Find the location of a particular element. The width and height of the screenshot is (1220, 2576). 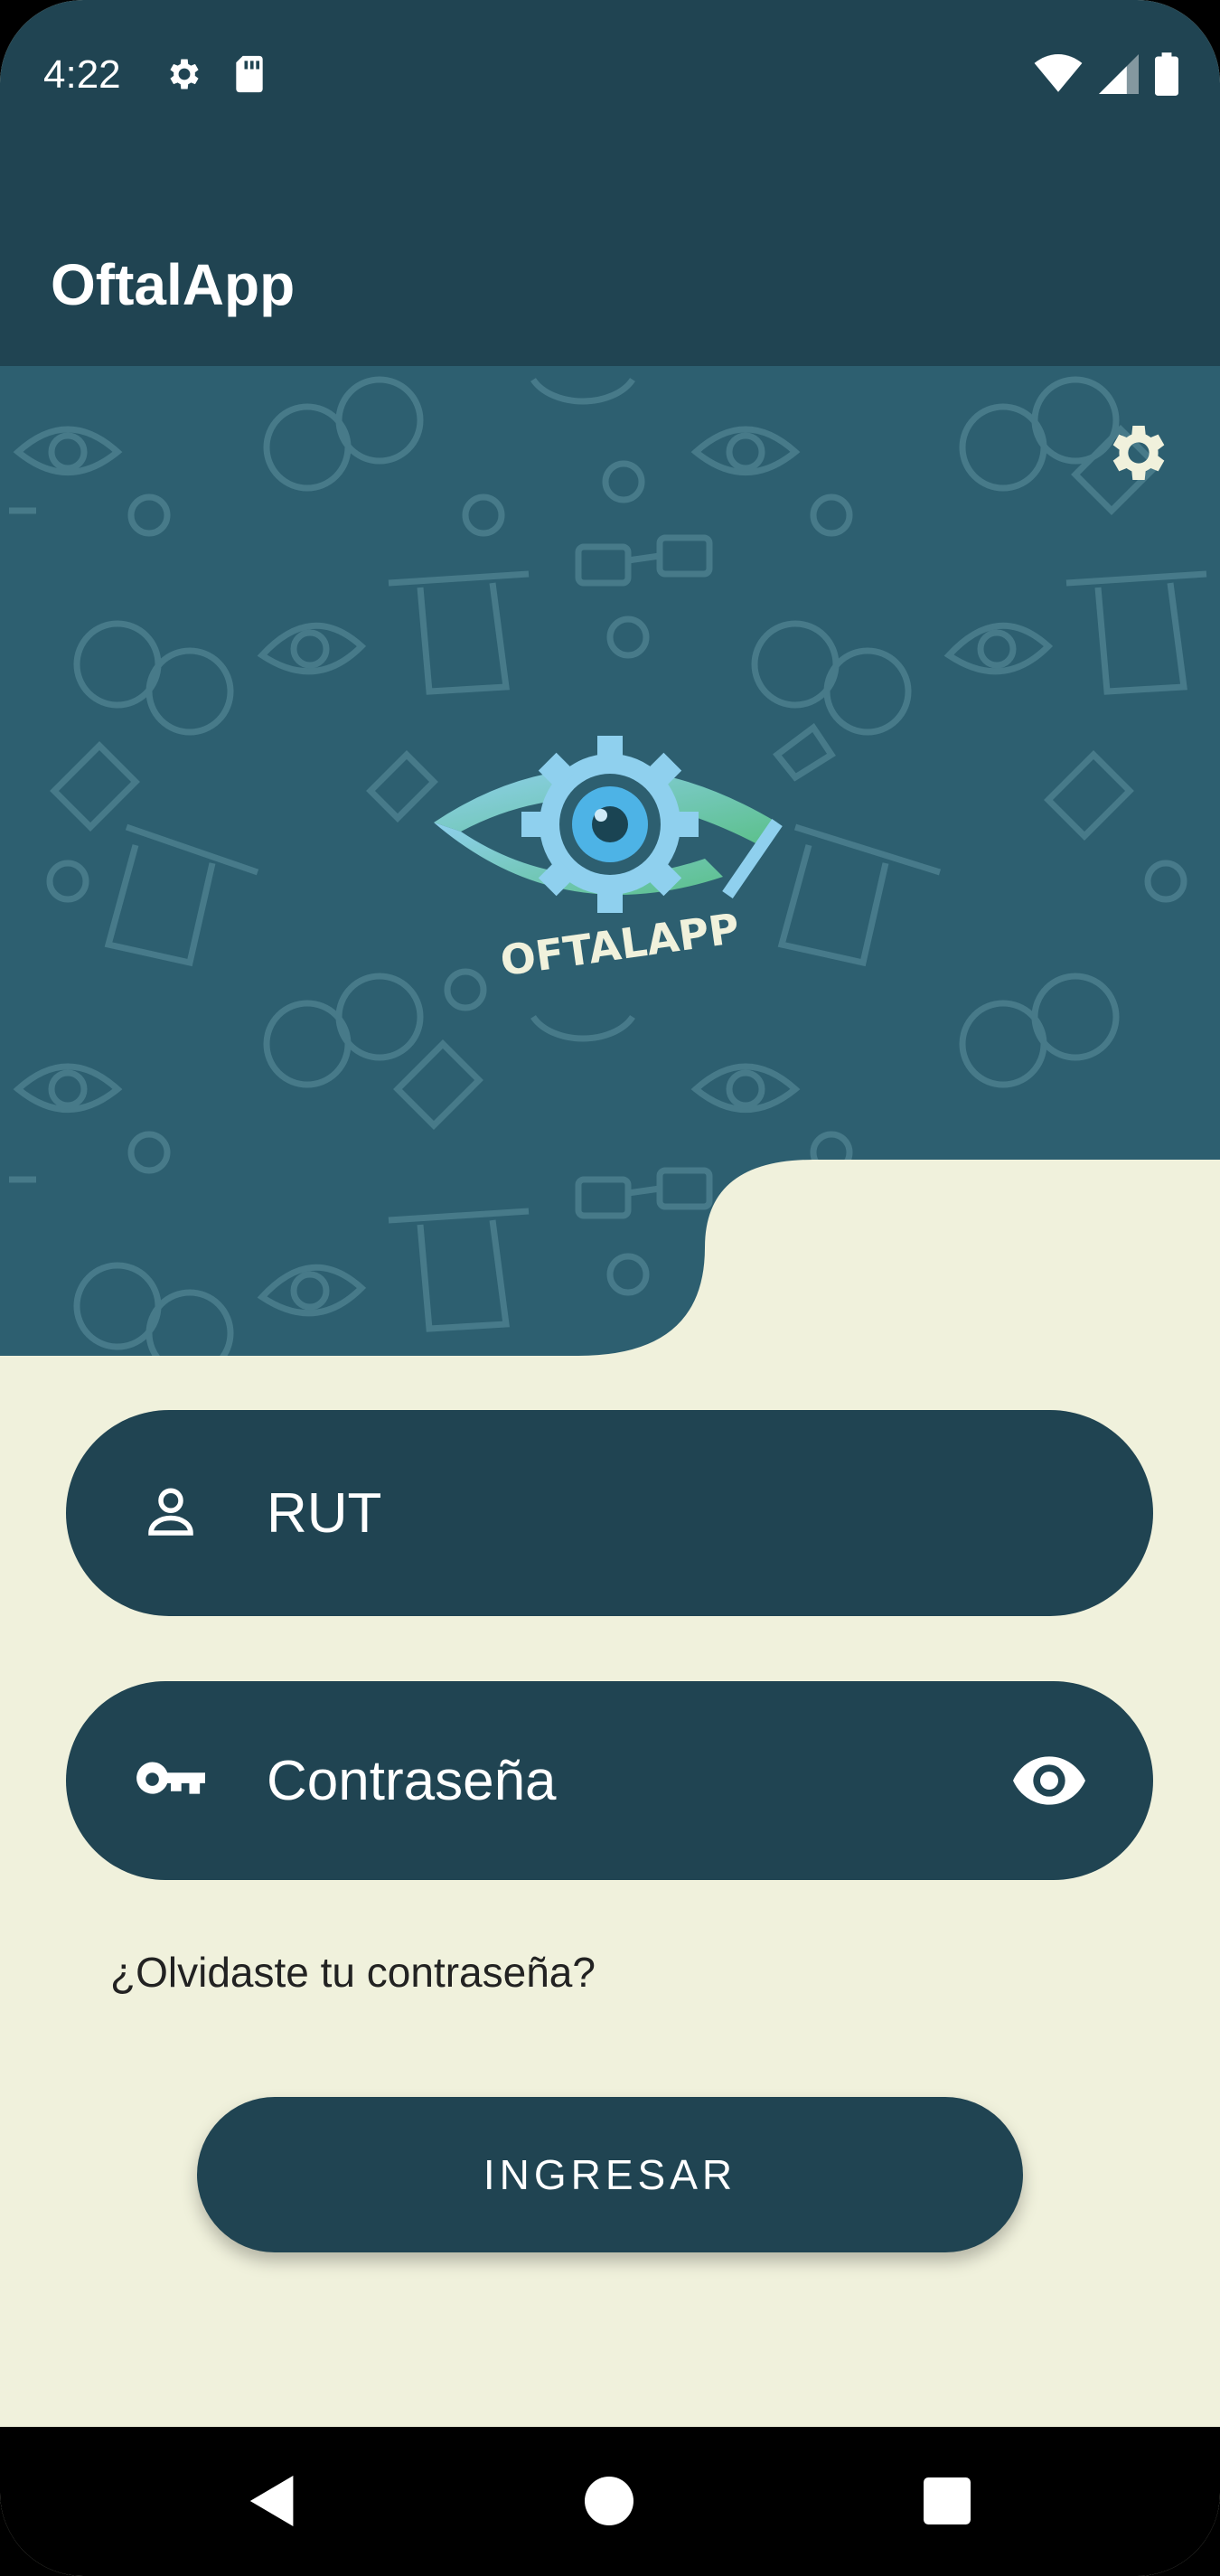

gear-icon is located at coordinates (184, 74).